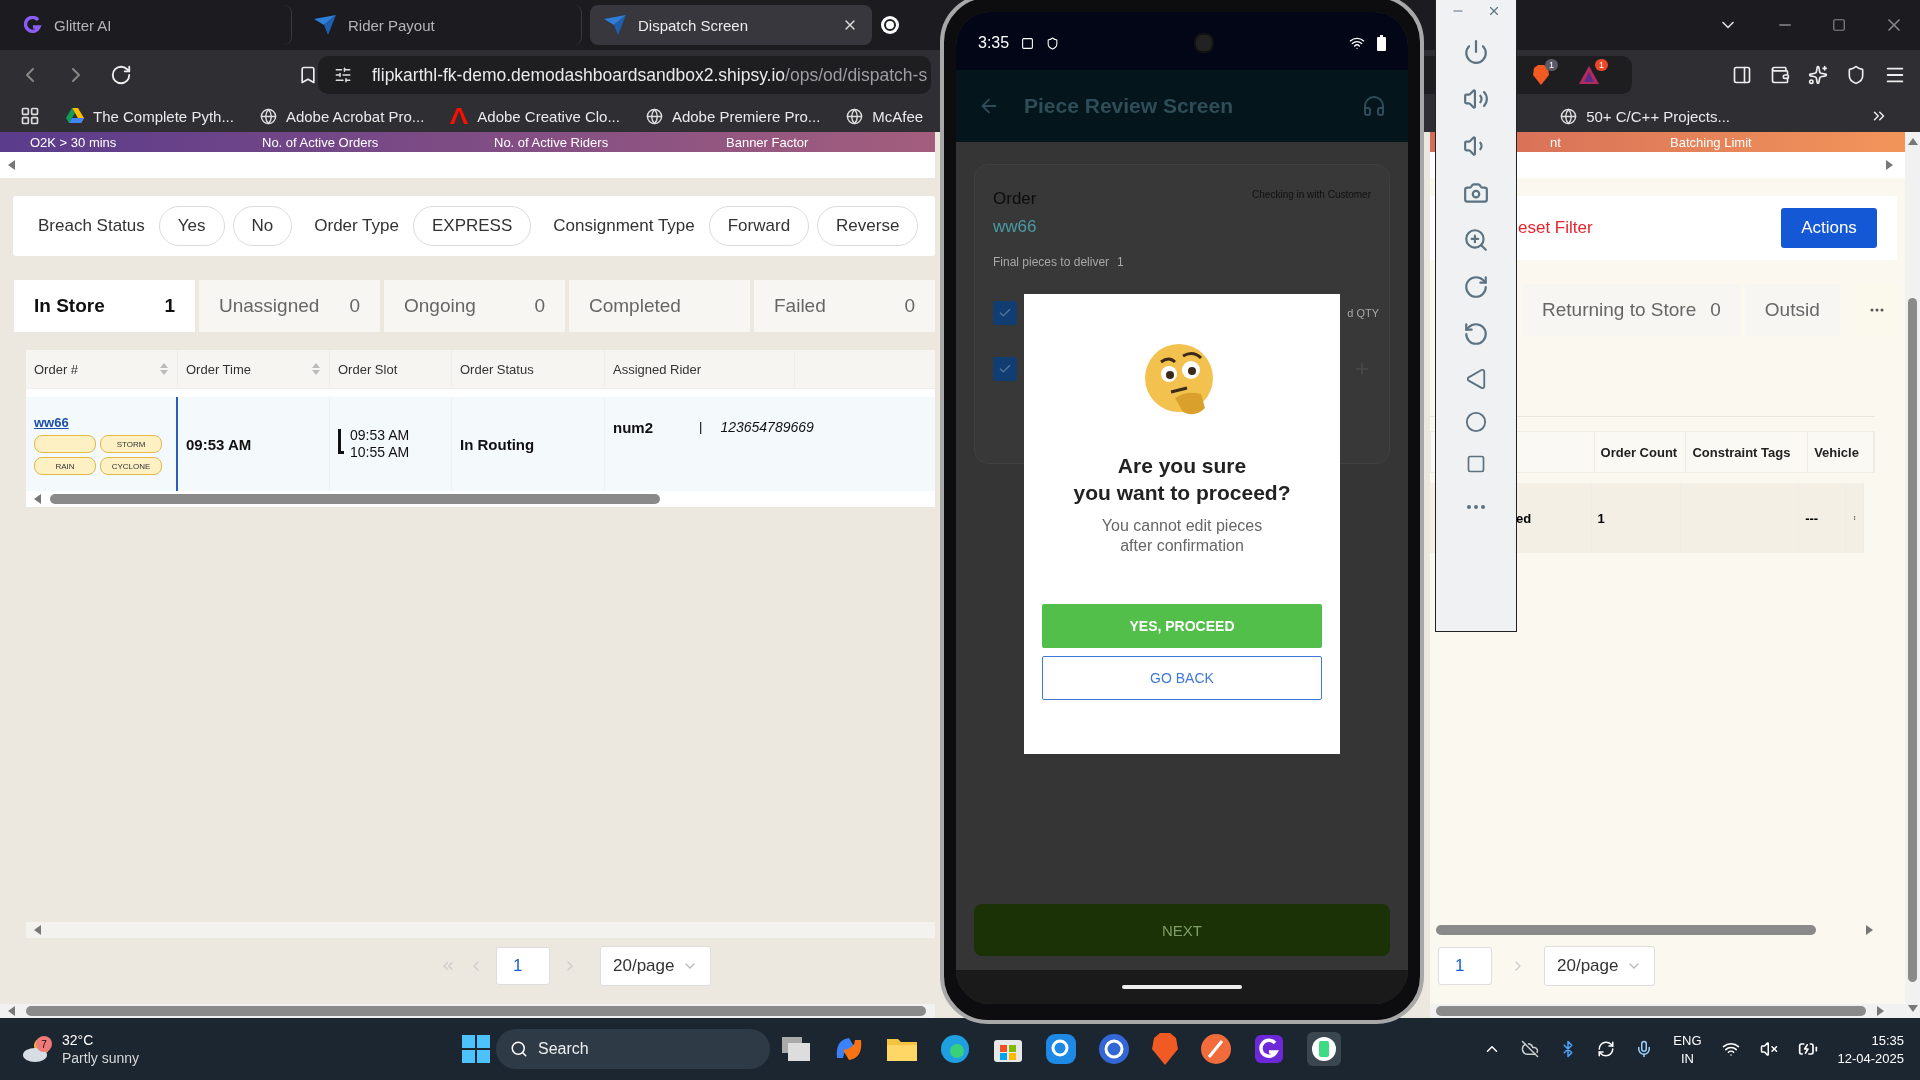 The height and width of the screenshot is (1080, 1920). What do you see at coordinates (759, 226) in the screenshot?
I see `filter-chip: Forward` at bounding box center [759, 226].